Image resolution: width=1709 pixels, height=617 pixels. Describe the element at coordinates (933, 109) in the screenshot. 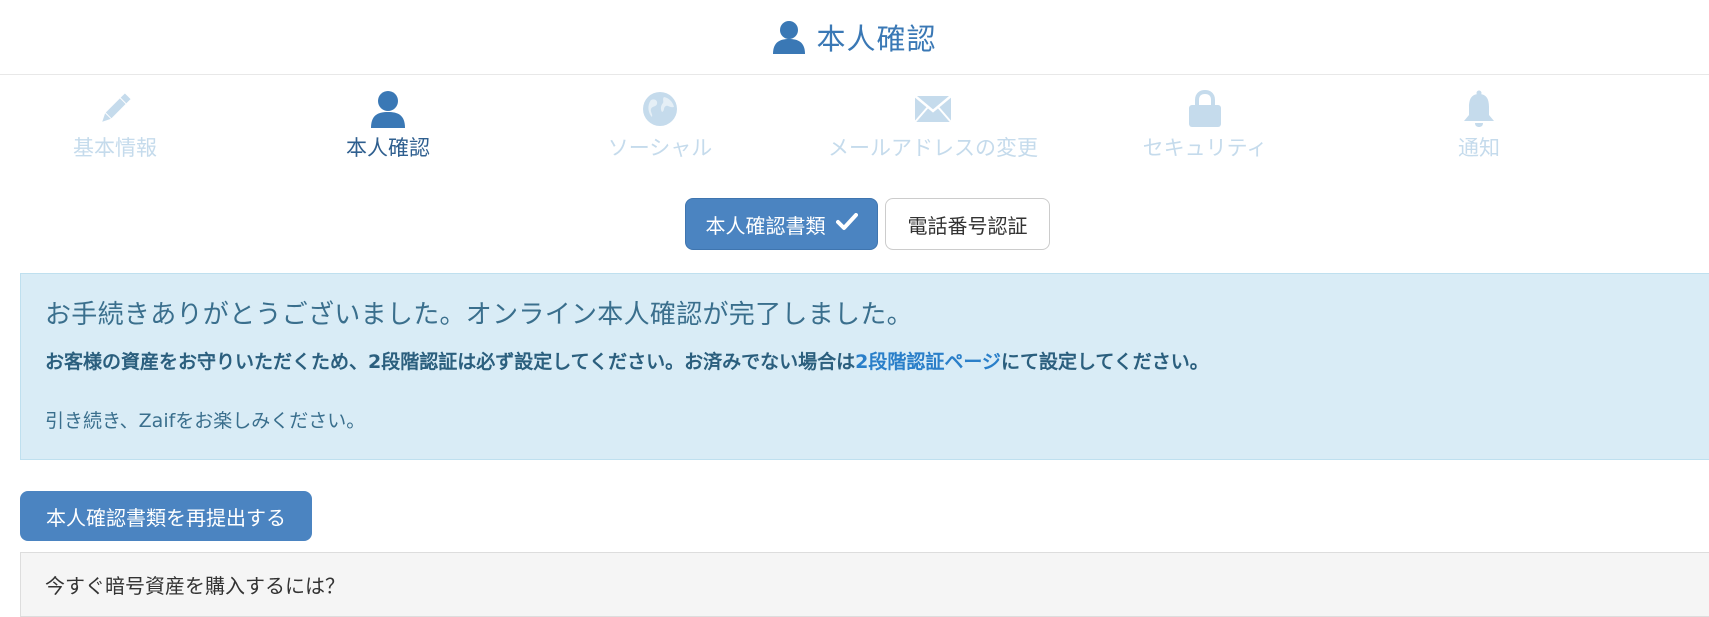

I see `envelope-icon` at that location.